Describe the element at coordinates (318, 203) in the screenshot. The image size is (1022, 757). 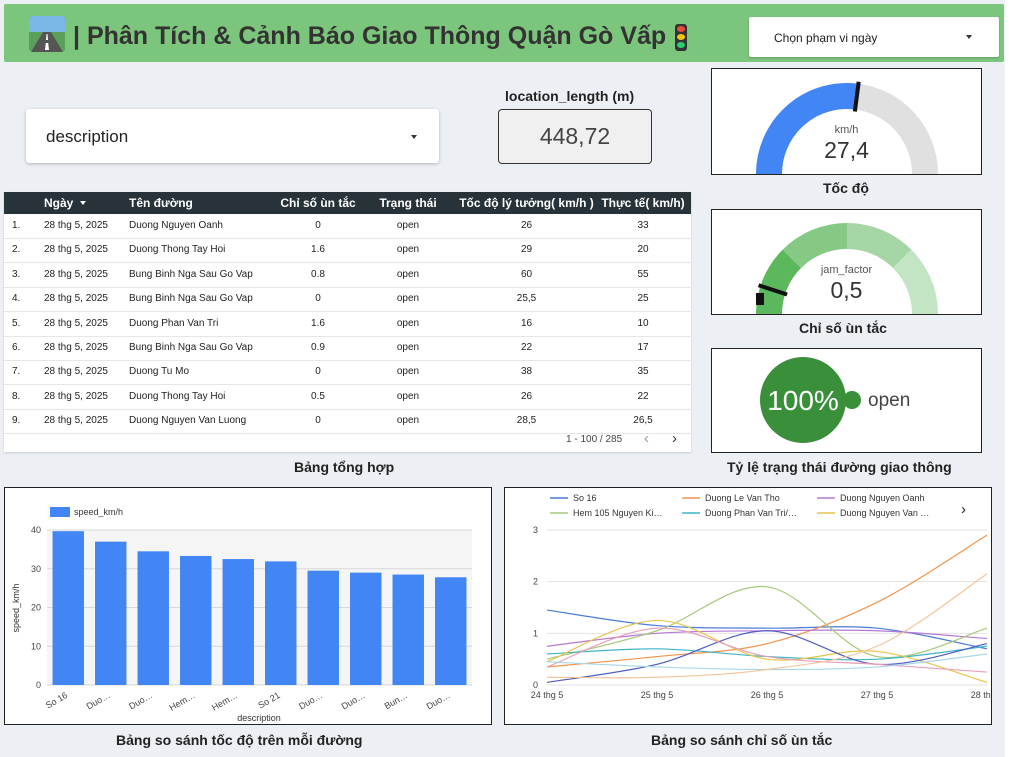
I see `col-jam-header: Chỉ số ùn tắc` at that location.